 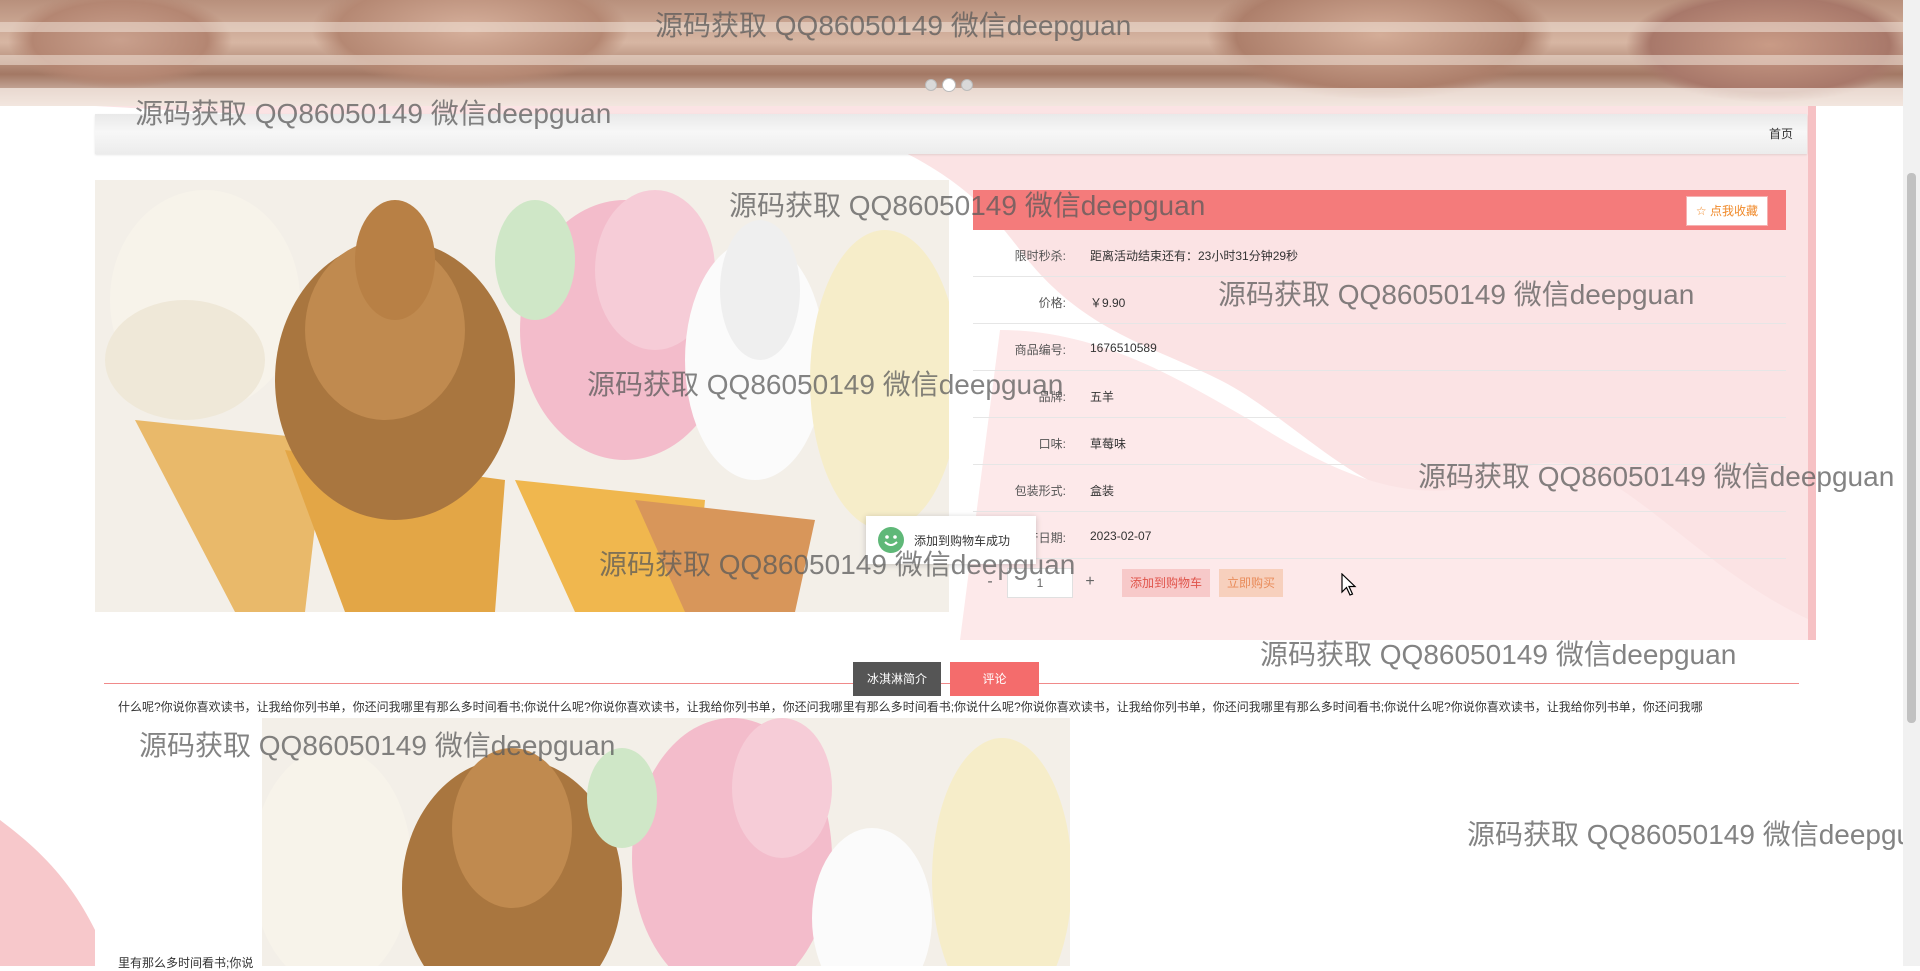 I want to click on description-text-continued: 里有那么多时间看书;你说, so click(x=186, y=963).